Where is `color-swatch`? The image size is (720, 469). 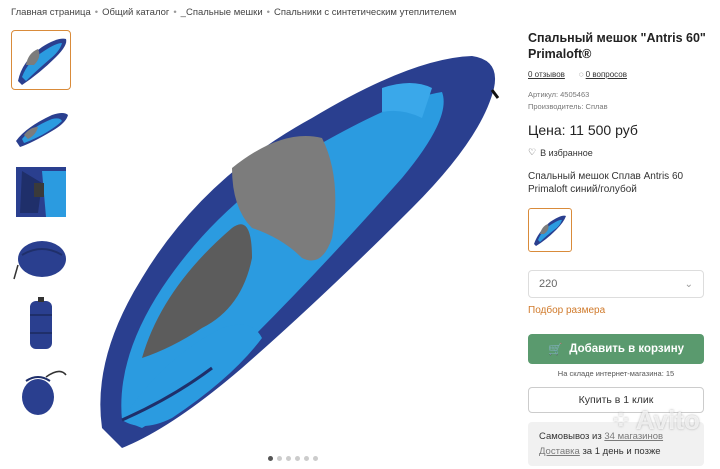
color-swatch is located at coordinates (550, 230).